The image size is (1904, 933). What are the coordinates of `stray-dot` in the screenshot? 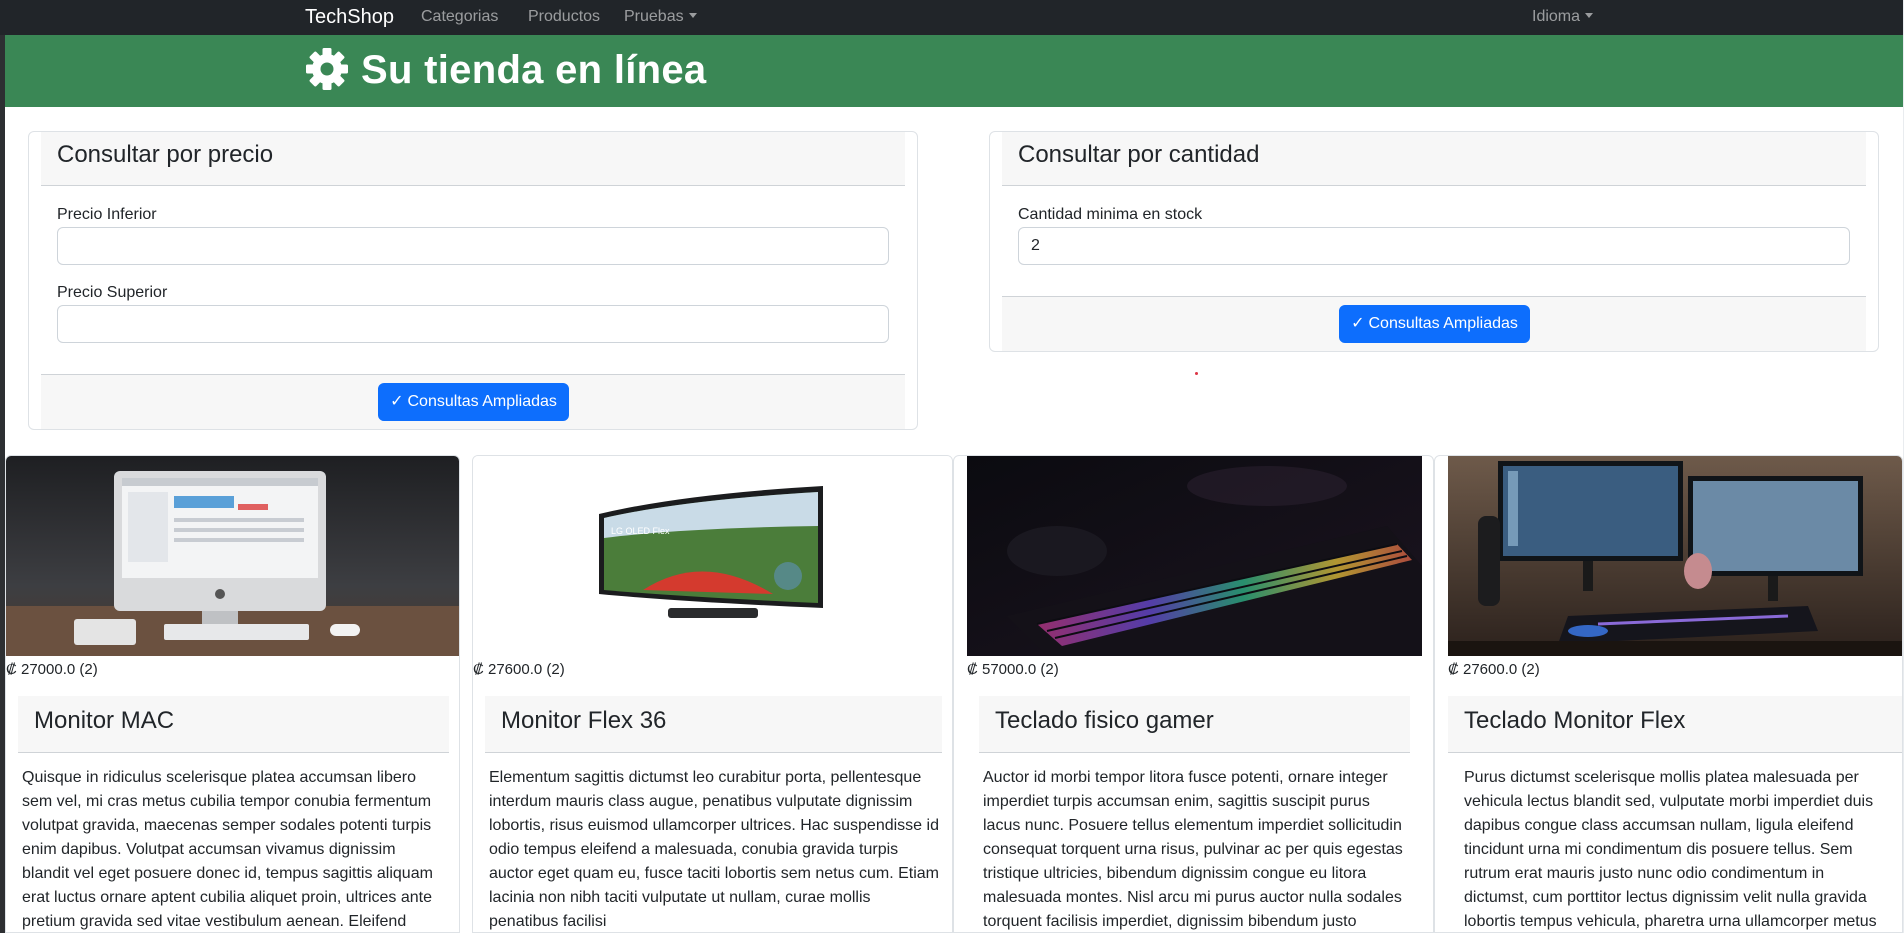 It's located at (1196, 373).